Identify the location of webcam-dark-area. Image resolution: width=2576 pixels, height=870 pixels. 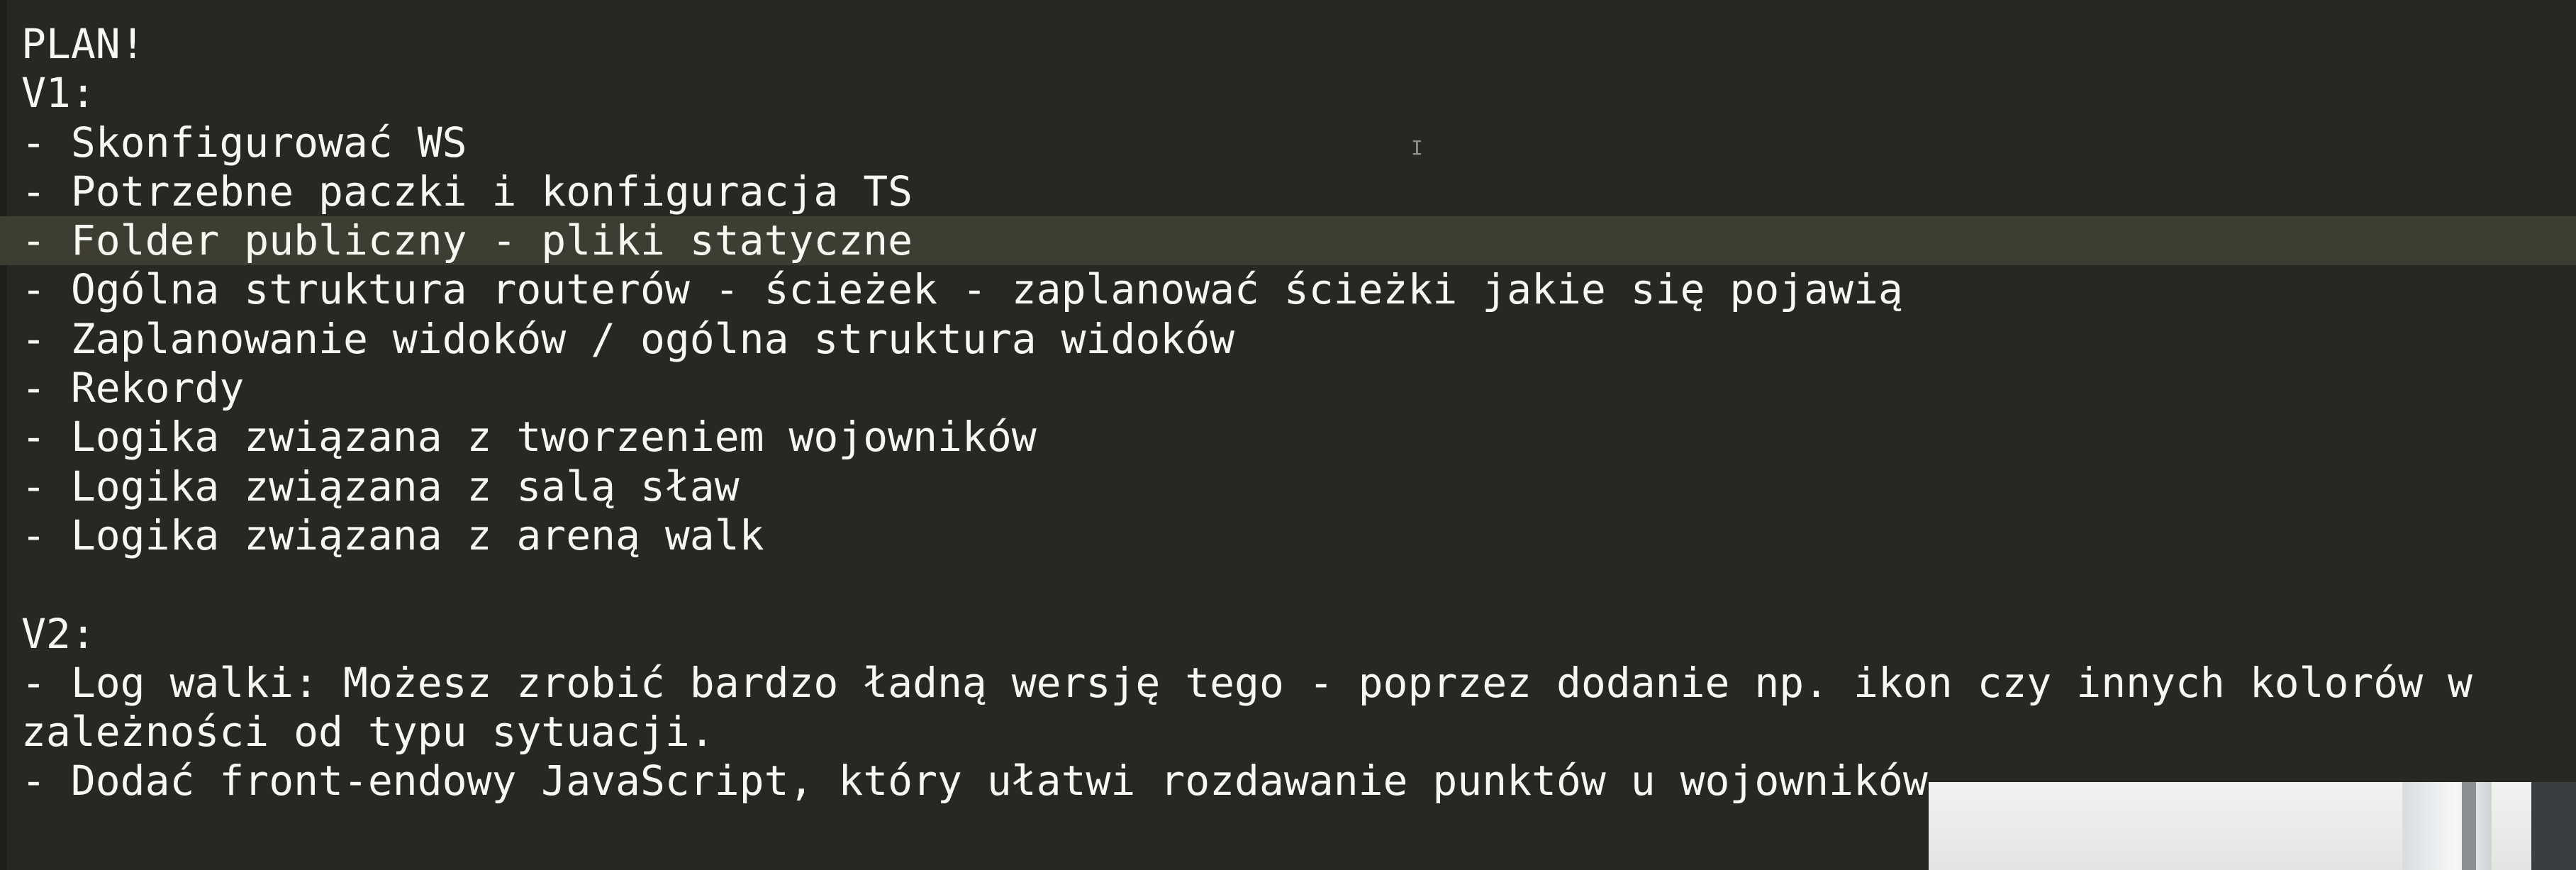
(2553, 826).